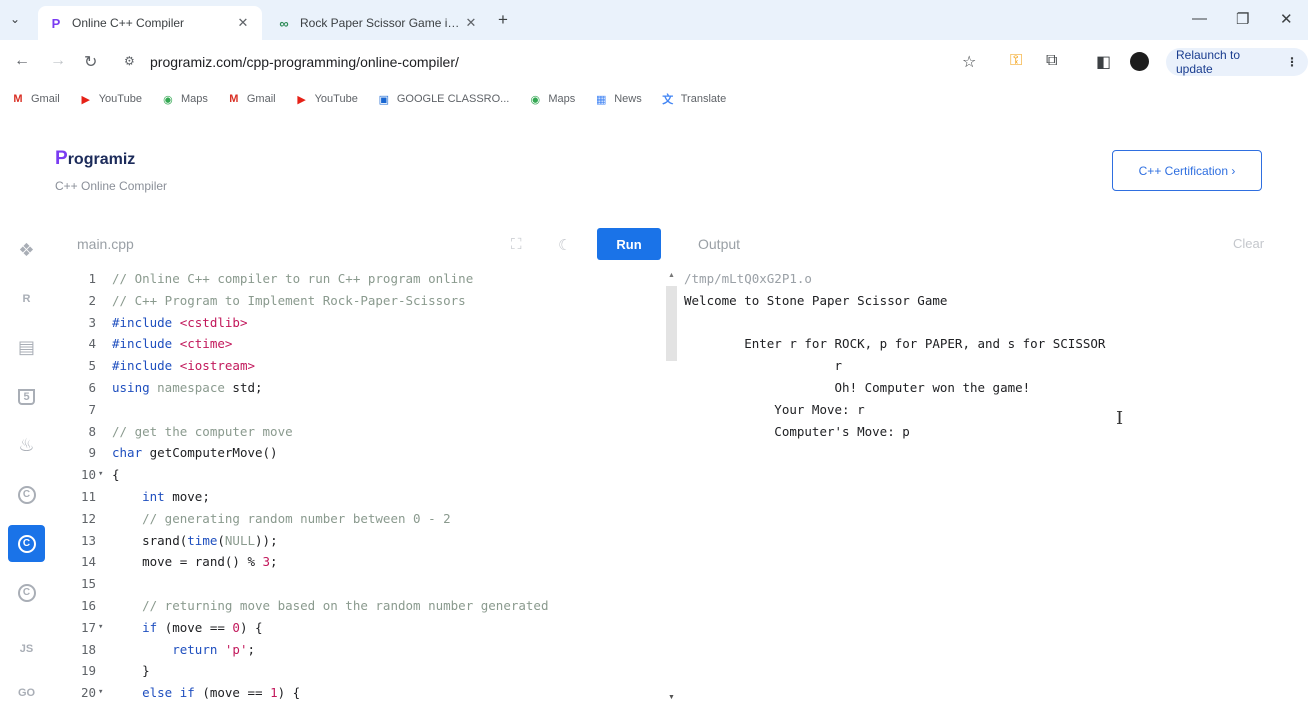 Image resolution: width=1308 pixels, height=720 pixels. I want to click on code-line: 3 #include <cstdlib>, so click(365, 323).